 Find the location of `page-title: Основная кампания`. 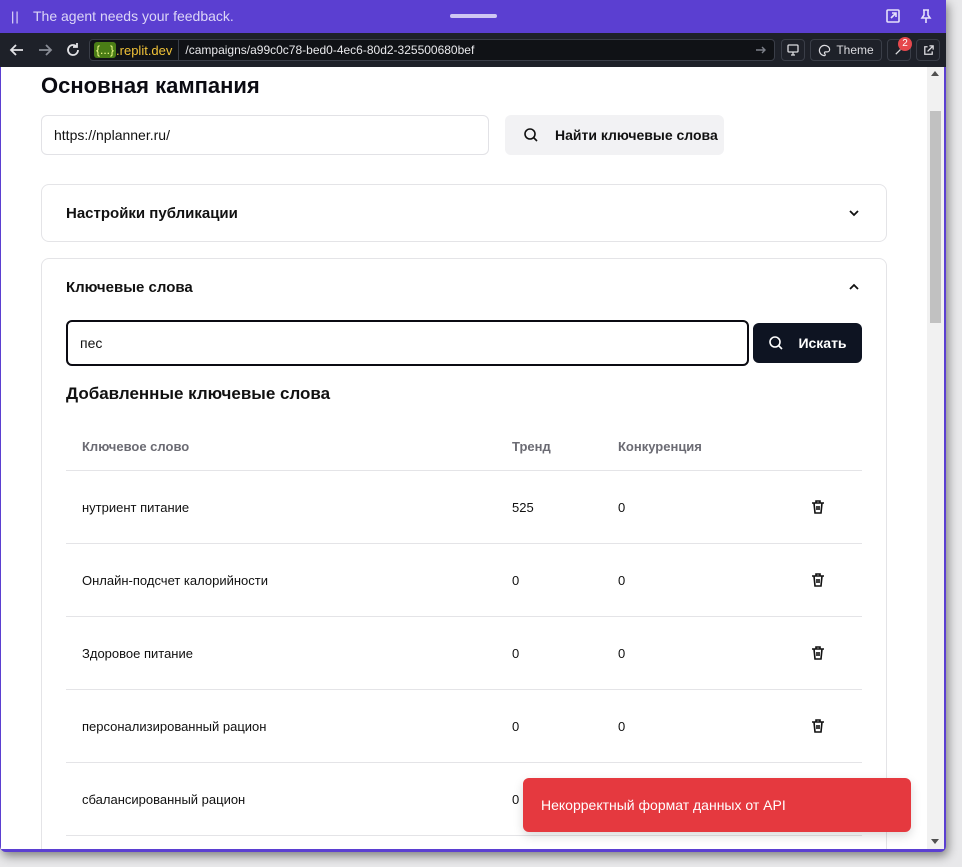

page-title: Основная кампания is located at coordinates (150, 85).